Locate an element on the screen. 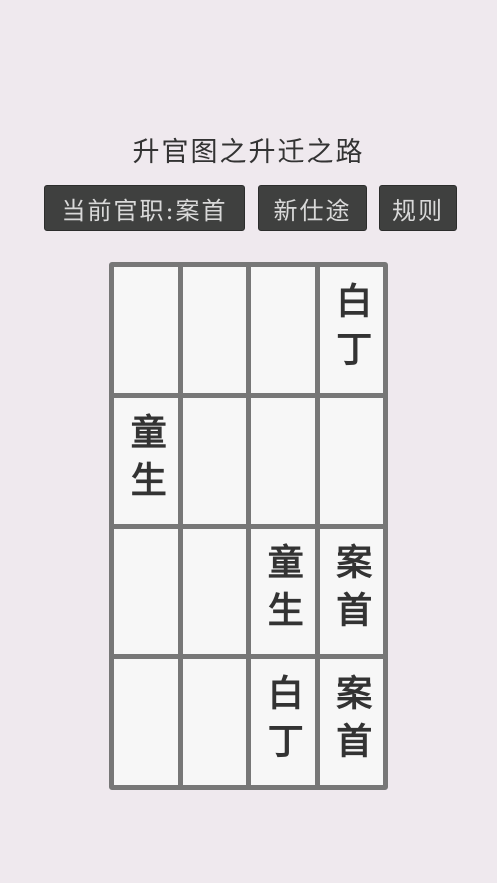  board-cell-r1-c4: 白丁 is located at coordinates (351, 330).